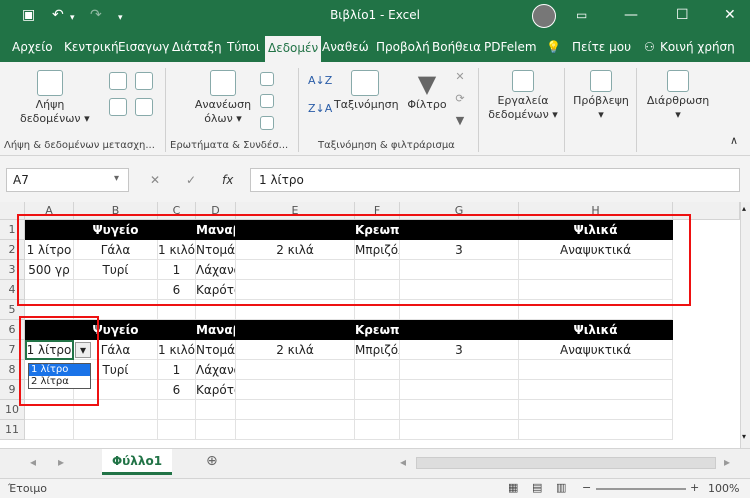 The image size is (750, 498). Describe the element at coordinates (12, 370) in the screenshot. I see `row-header: 8` at that location.